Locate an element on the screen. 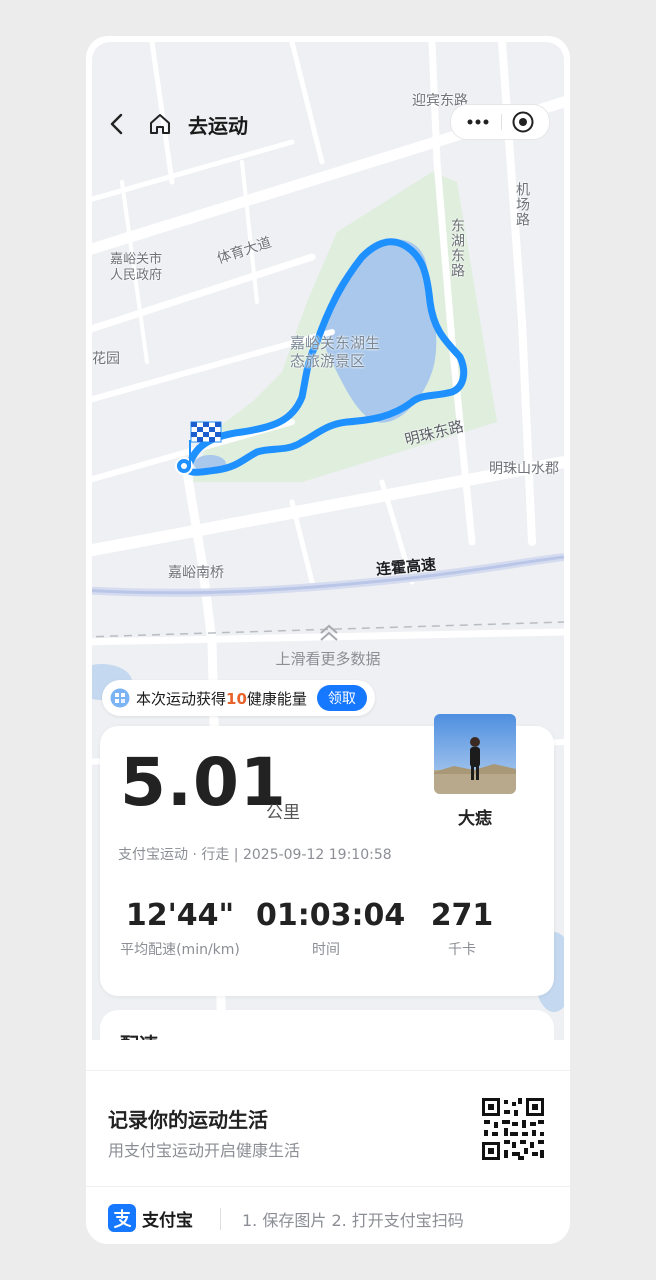 This screenshot has height=1280, width=656. map-label-scenic: 嘉峪关东湖生 态旅游景区 is located at coordinates (335, 352).